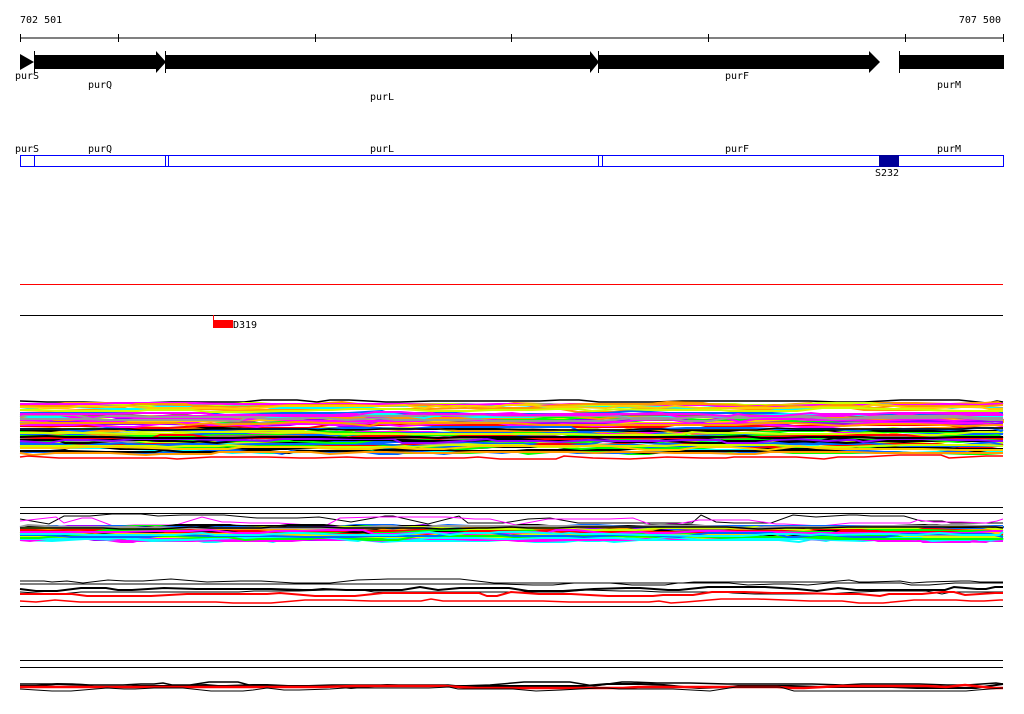 Image resolution: width=1024 pixels, height=714 pixels. Describe the element at coordinates (737, 149) in the screenshot. I see `feature-label-purF: purF` at that location.